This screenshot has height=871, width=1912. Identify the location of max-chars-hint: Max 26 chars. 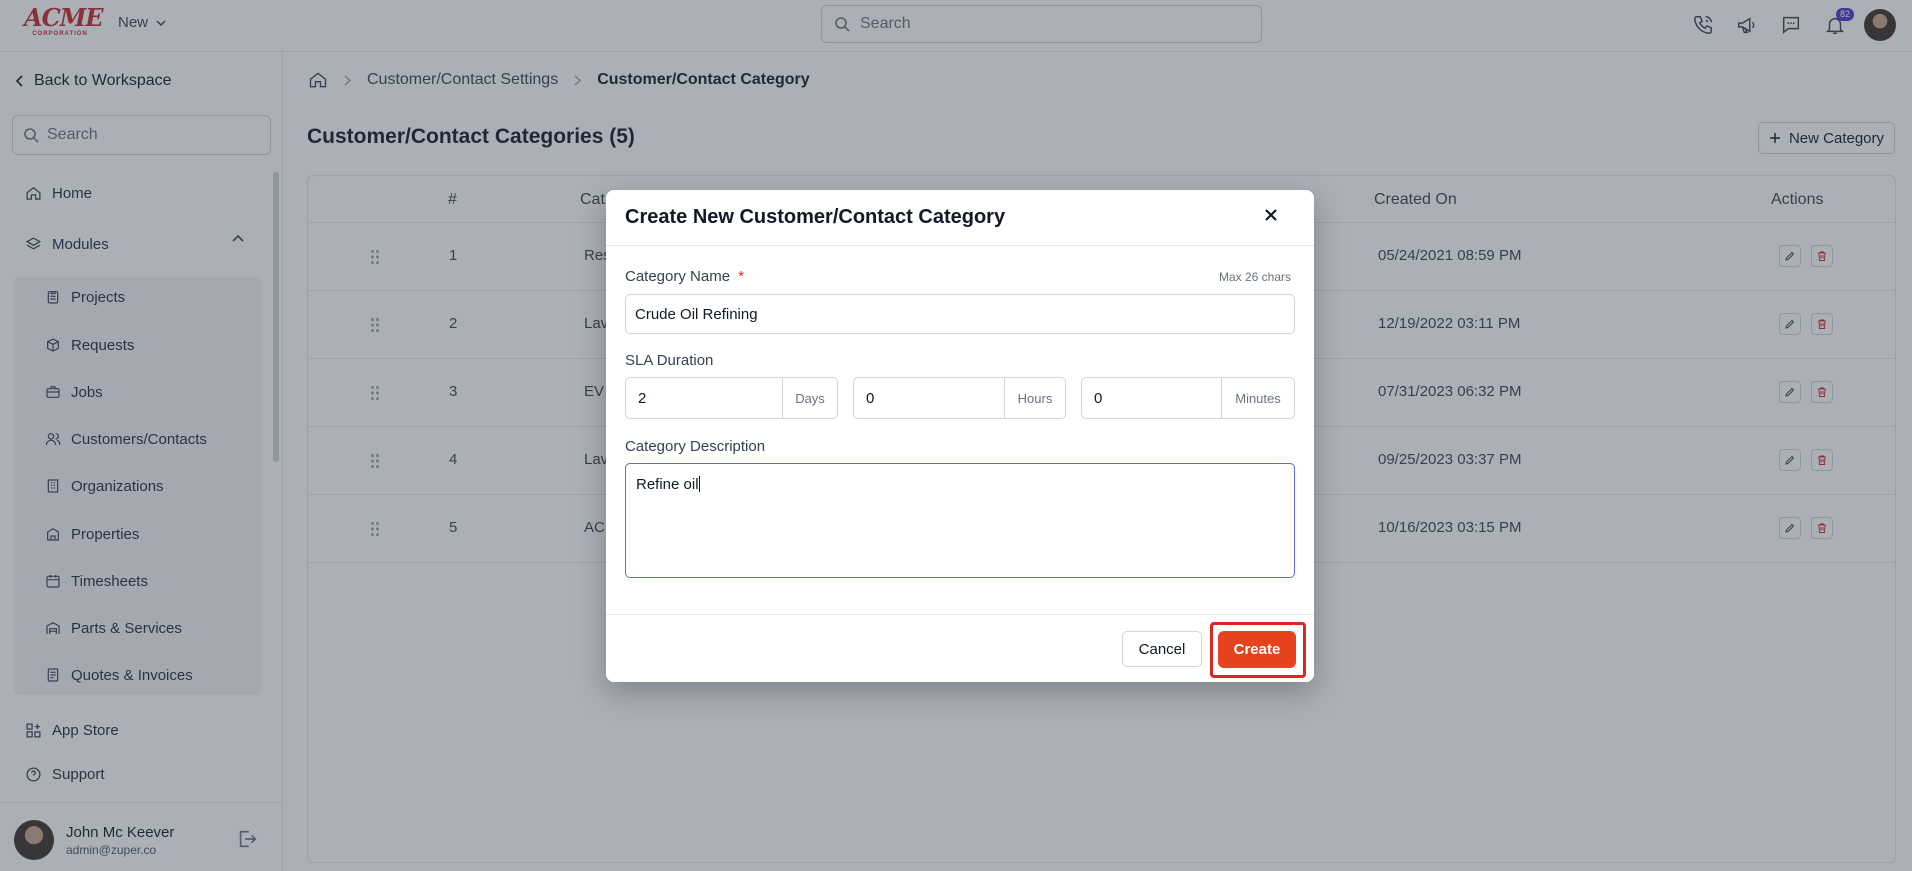
(1255, 277).